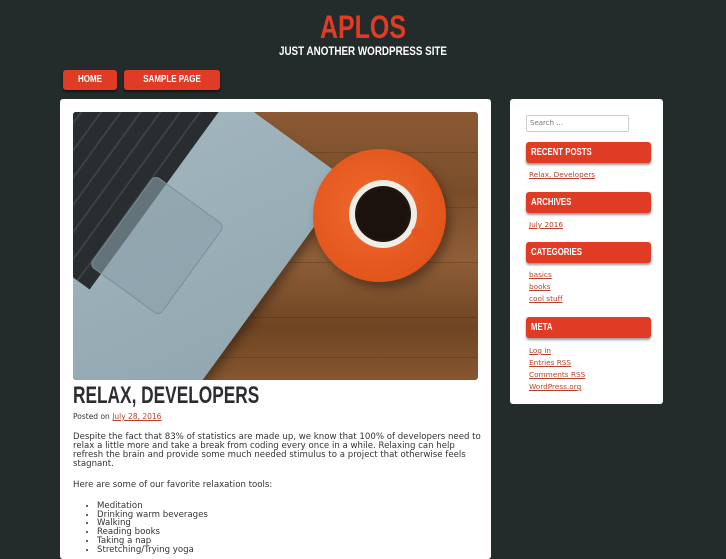  I want to click on widget-title-recent-posts: RECENT POSTS, so click(588, 152).